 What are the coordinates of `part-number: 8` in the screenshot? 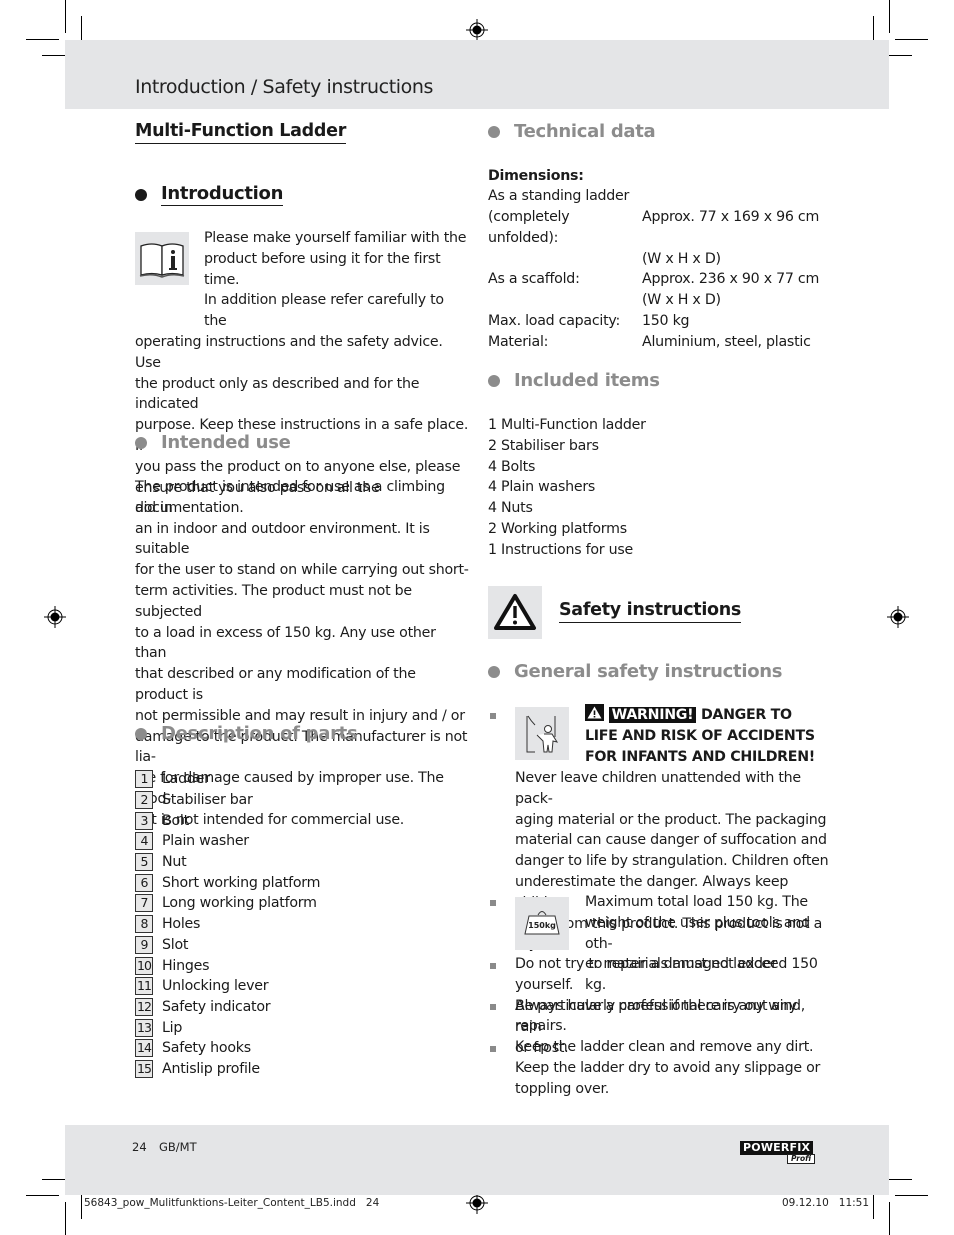 It's located at (144, 924).